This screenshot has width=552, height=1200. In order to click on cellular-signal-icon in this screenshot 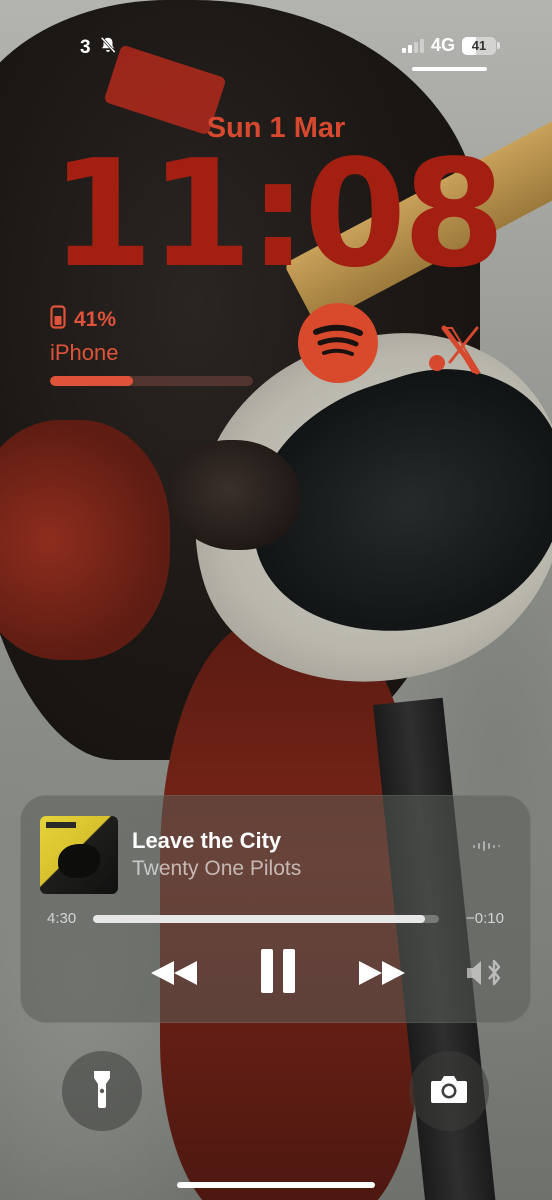, I will do `click(412, 45)`.